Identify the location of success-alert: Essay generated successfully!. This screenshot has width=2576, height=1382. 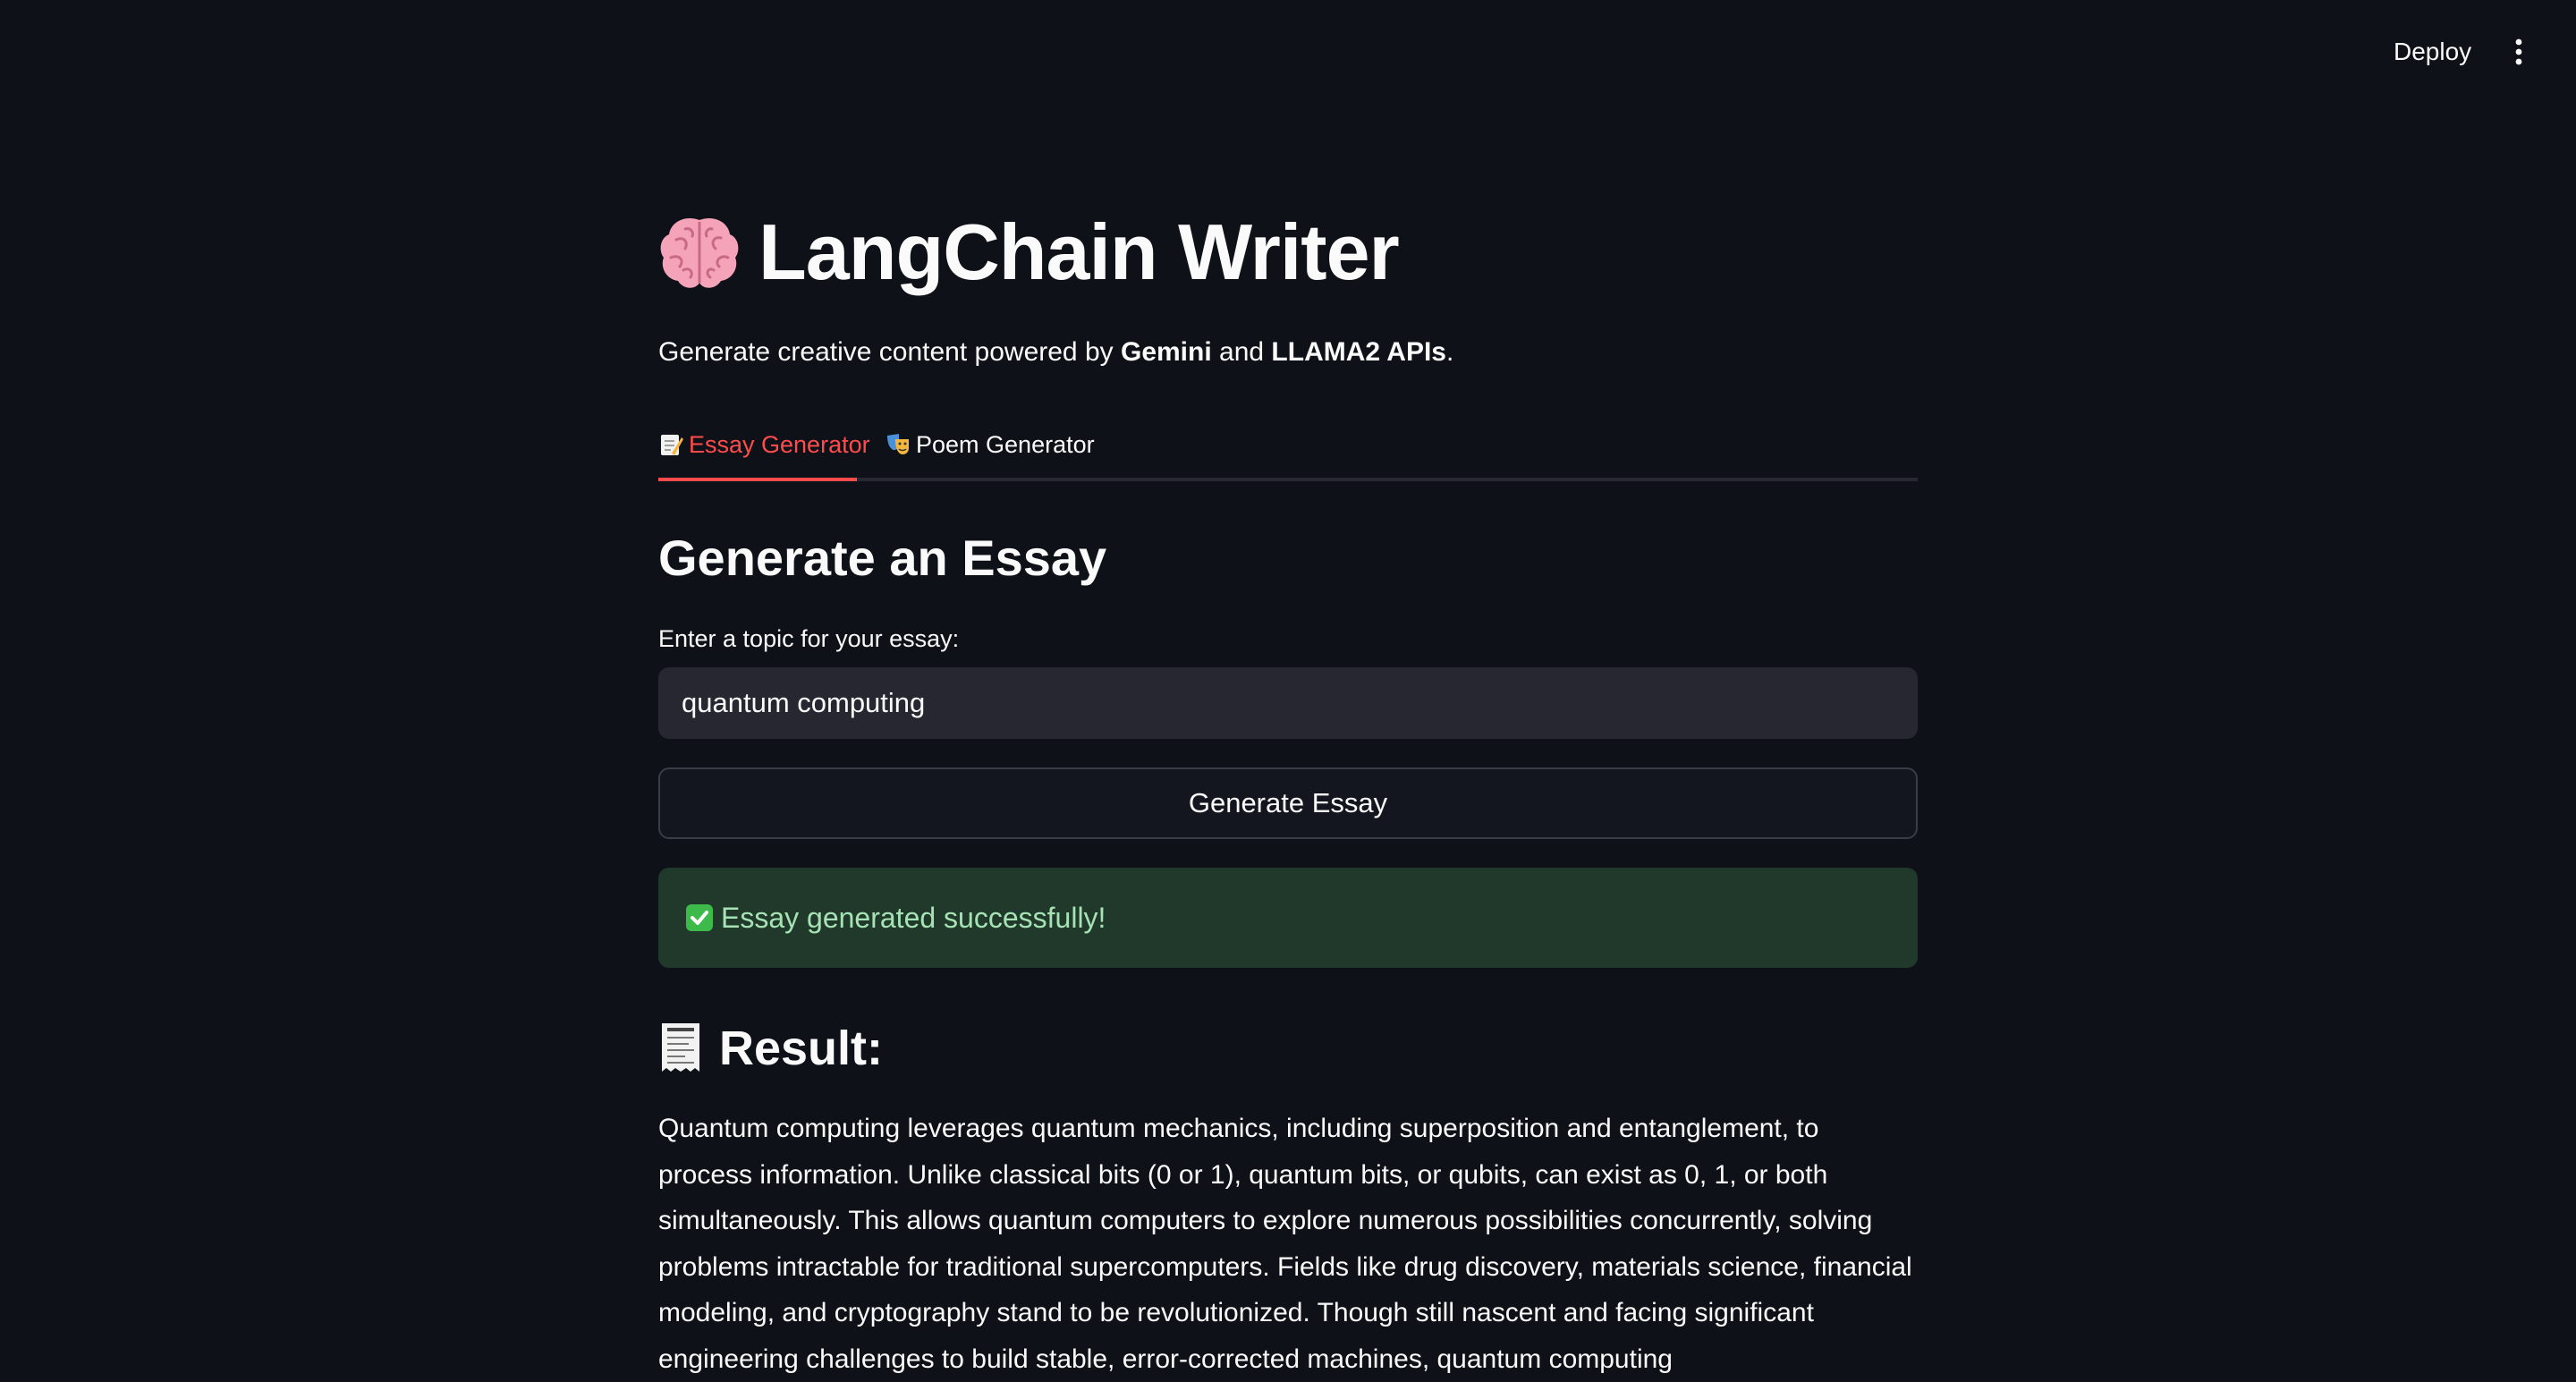
(1288, 918).